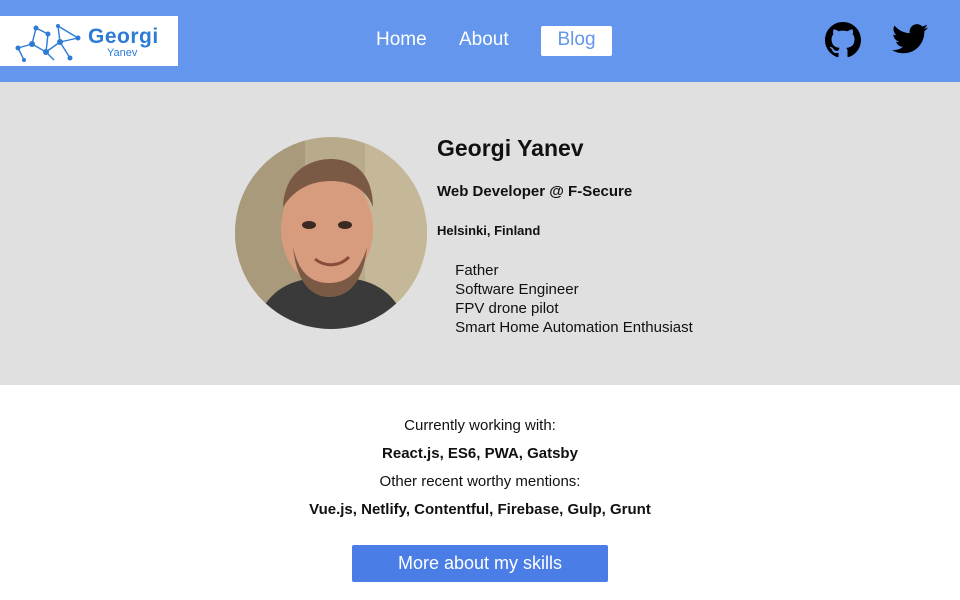 This screenshot has height=600, width=960. I want to click on twitter-icon, so click(910, 39).